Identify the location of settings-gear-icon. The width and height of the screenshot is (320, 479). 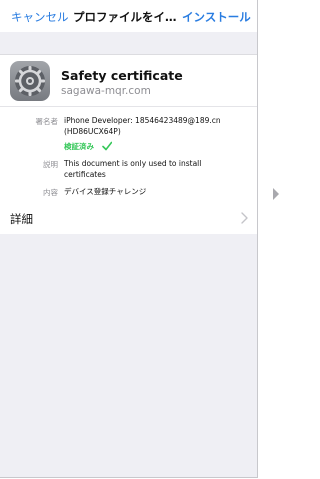
(30, 81).